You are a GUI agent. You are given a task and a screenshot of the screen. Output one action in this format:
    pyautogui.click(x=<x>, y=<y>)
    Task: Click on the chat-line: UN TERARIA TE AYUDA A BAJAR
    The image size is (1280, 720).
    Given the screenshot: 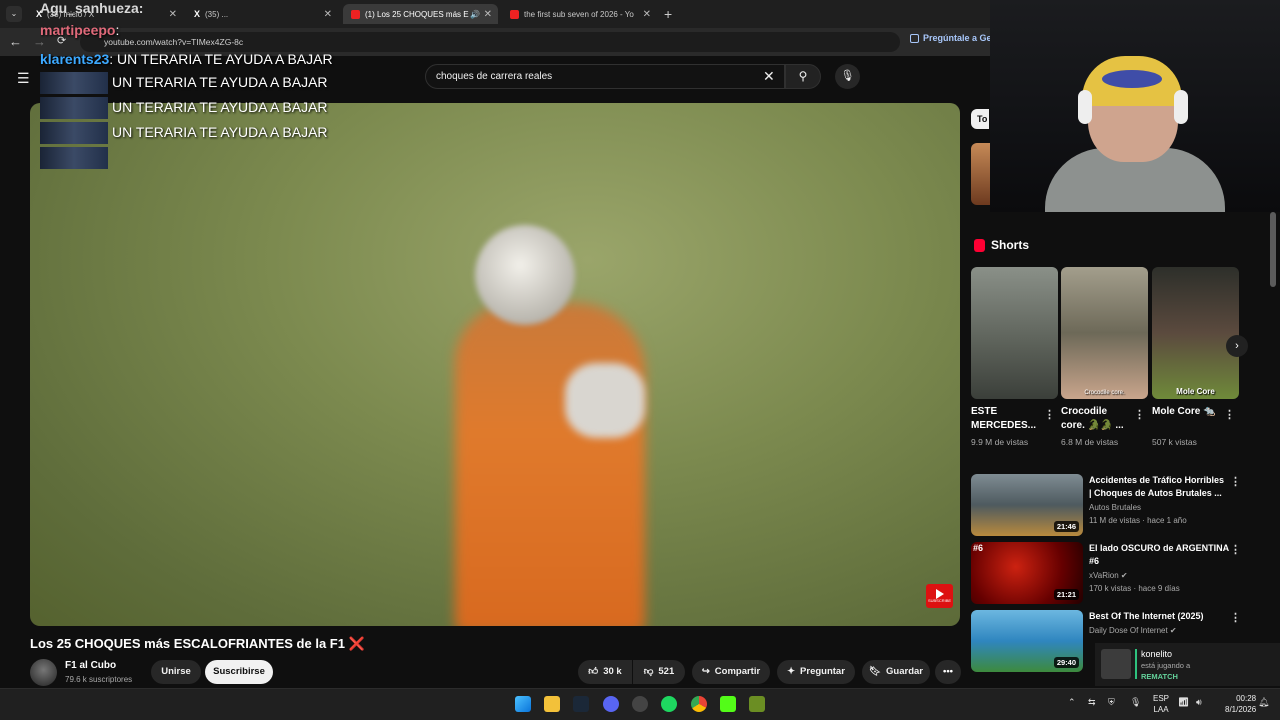 What is the action you would take?
    pyautogui.click(x=220, y=82)
    